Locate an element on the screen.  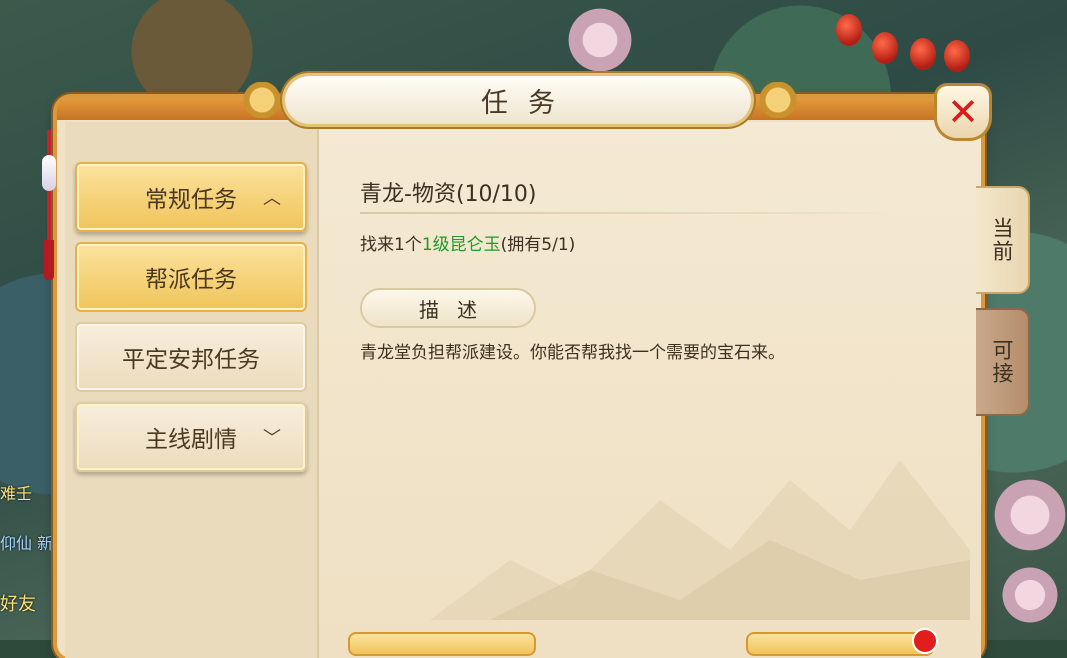
chevron-up-icon: ︿ is located at coordinates (272, 198).